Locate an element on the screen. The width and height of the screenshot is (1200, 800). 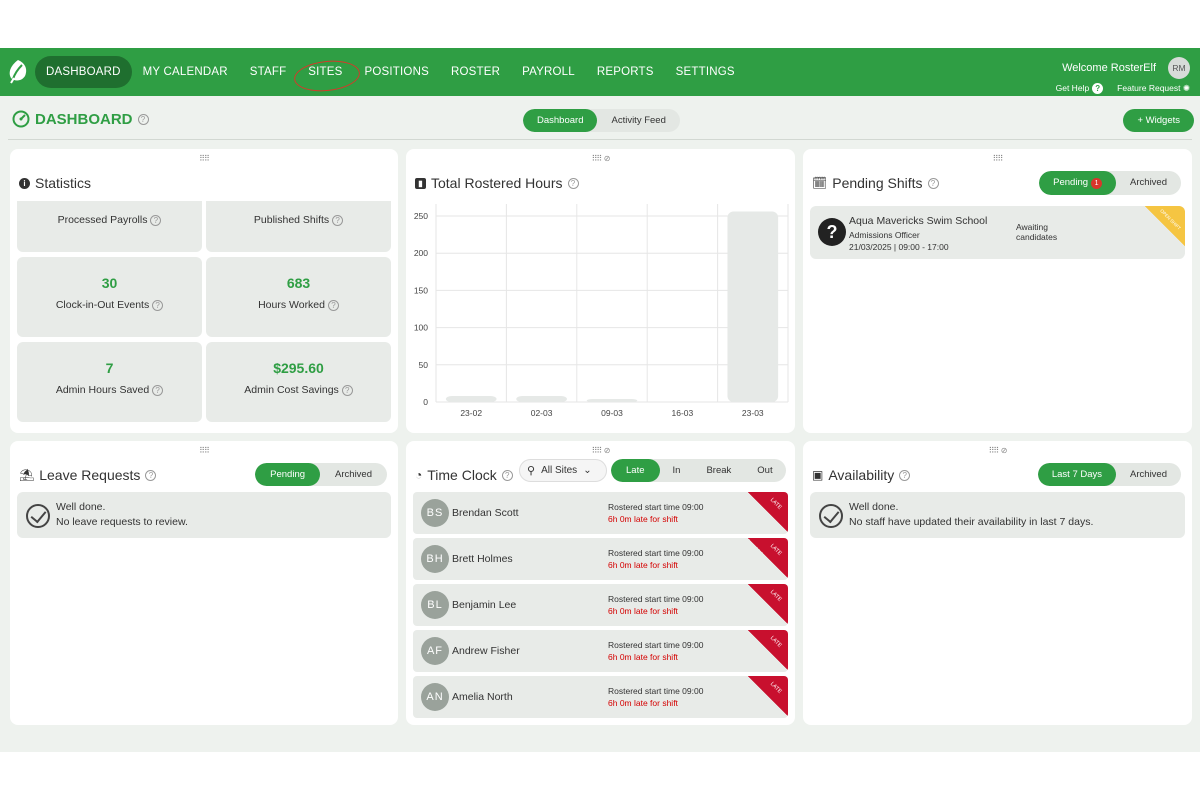
rosterelf-logo-icon is located at coordinates (18, 72).